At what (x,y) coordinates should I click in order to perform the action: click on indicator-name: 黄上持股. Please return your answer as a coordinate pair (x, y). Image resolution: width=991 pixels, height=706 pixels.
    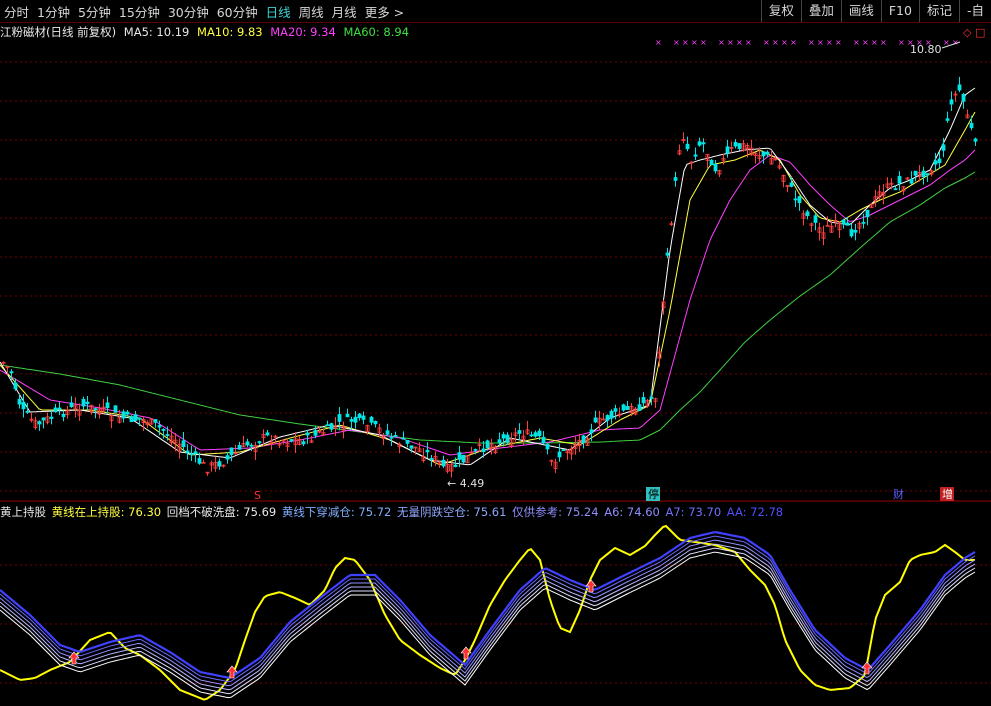
    Looking at the image, I should click on (23, 512).